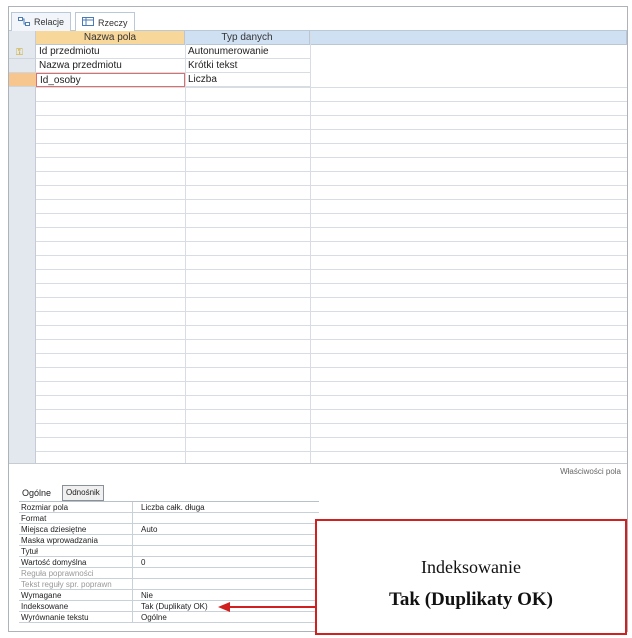  I want to click on property-row: Wymagane Nie, so click(169, 595).